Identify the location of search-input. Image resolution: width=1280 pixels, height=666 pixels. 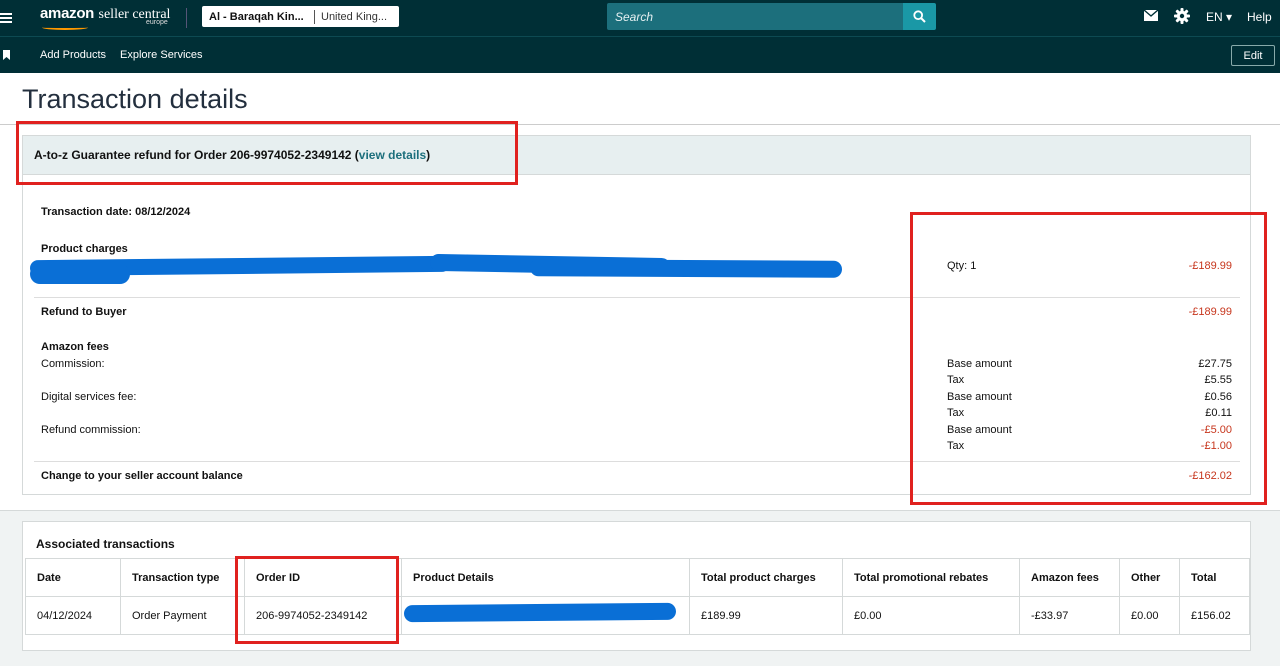
(755, 16).